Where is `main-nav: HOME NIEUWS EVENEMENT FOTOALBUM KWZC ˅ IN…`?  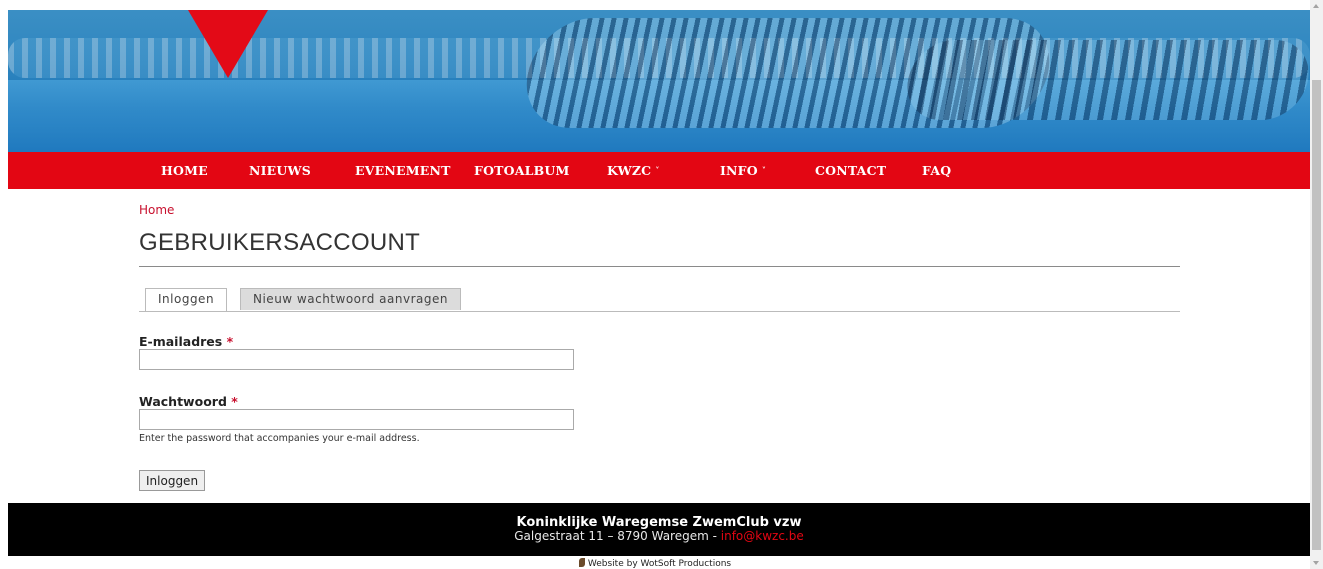
main-nav: HOME NIEUWS EVENEMENT FOTOALBUM KWZC ˅ IN… is located at coordinates (659, 170).